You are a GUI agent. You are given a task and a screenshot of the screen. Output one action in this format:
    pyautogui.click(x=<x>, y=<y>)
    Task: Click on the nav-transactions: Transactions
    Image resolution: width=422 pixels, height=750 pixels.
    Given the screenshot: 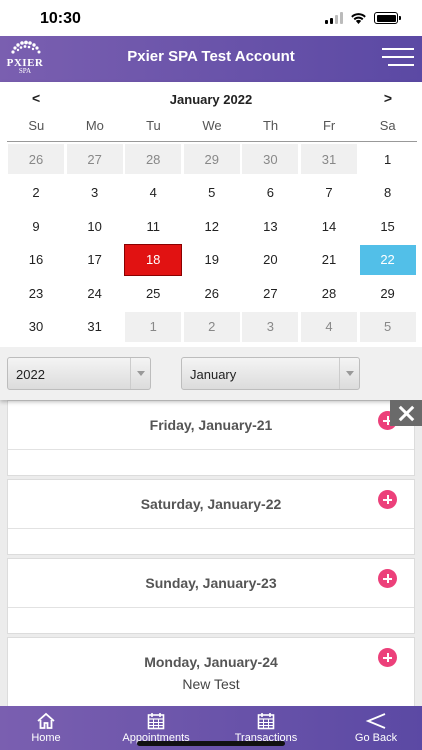 What is the action you would take?
    pyautogui.click(x=266, y=728)
    